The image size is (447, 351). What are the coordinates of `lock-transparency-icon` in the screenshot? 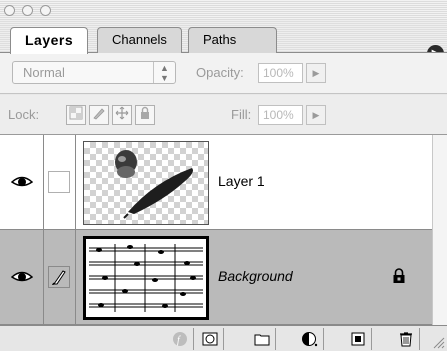 It's located at (76, 115).